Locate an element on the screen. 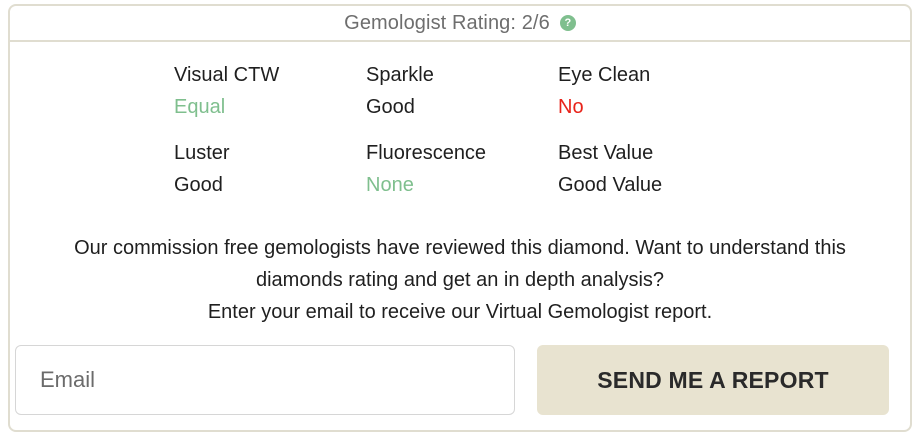 Image resolution: width=922 pixels, height=438 pixels. rating-item-eye-clean: Eye Clean No is located at coordinates (636, 101).